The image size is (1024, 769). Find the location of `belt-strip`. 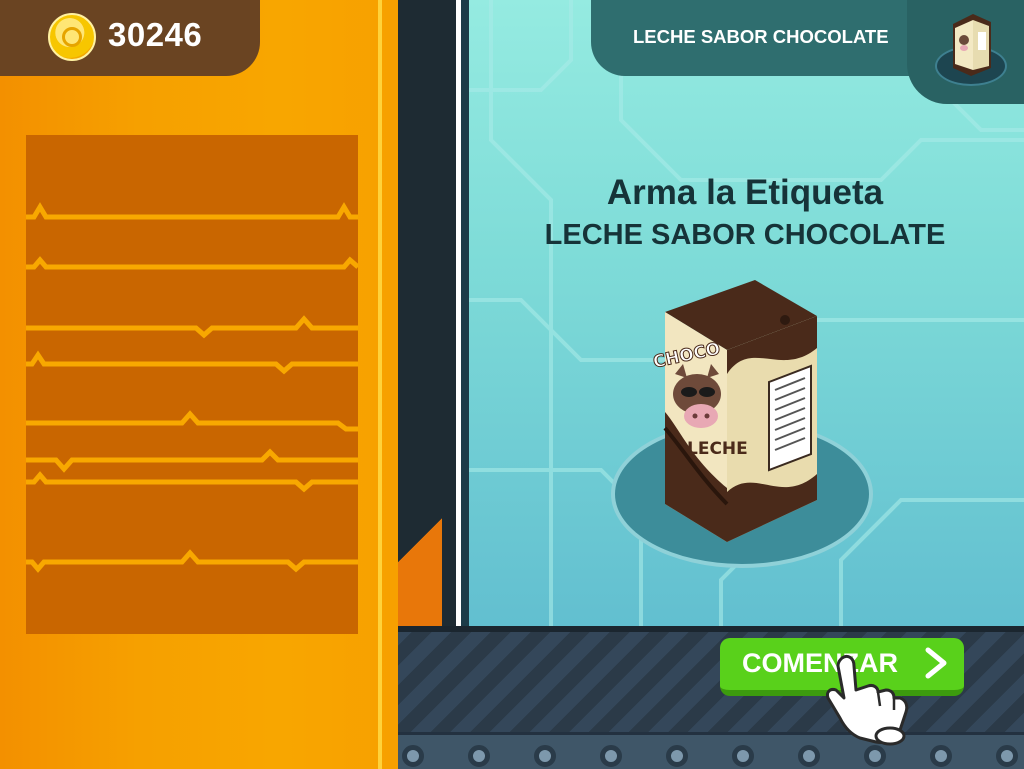

belt-strip is located at coordinates (711, 750).